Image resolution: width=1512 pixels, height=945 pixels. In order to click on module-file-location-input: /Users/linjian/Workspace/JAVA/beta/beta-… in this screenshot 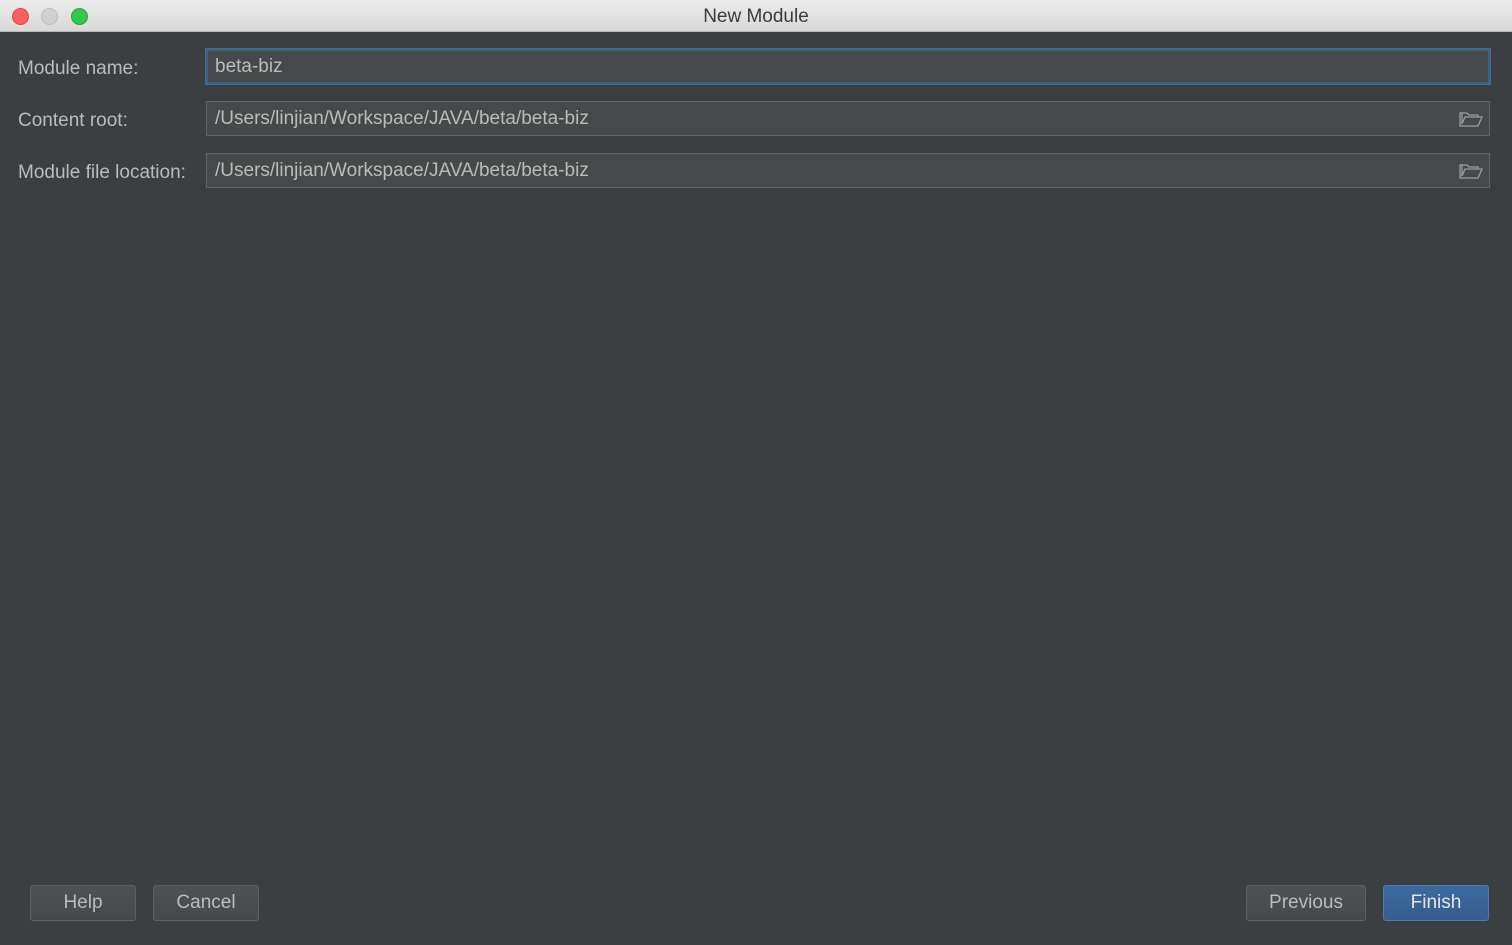, I will do `click(848, 170)`.